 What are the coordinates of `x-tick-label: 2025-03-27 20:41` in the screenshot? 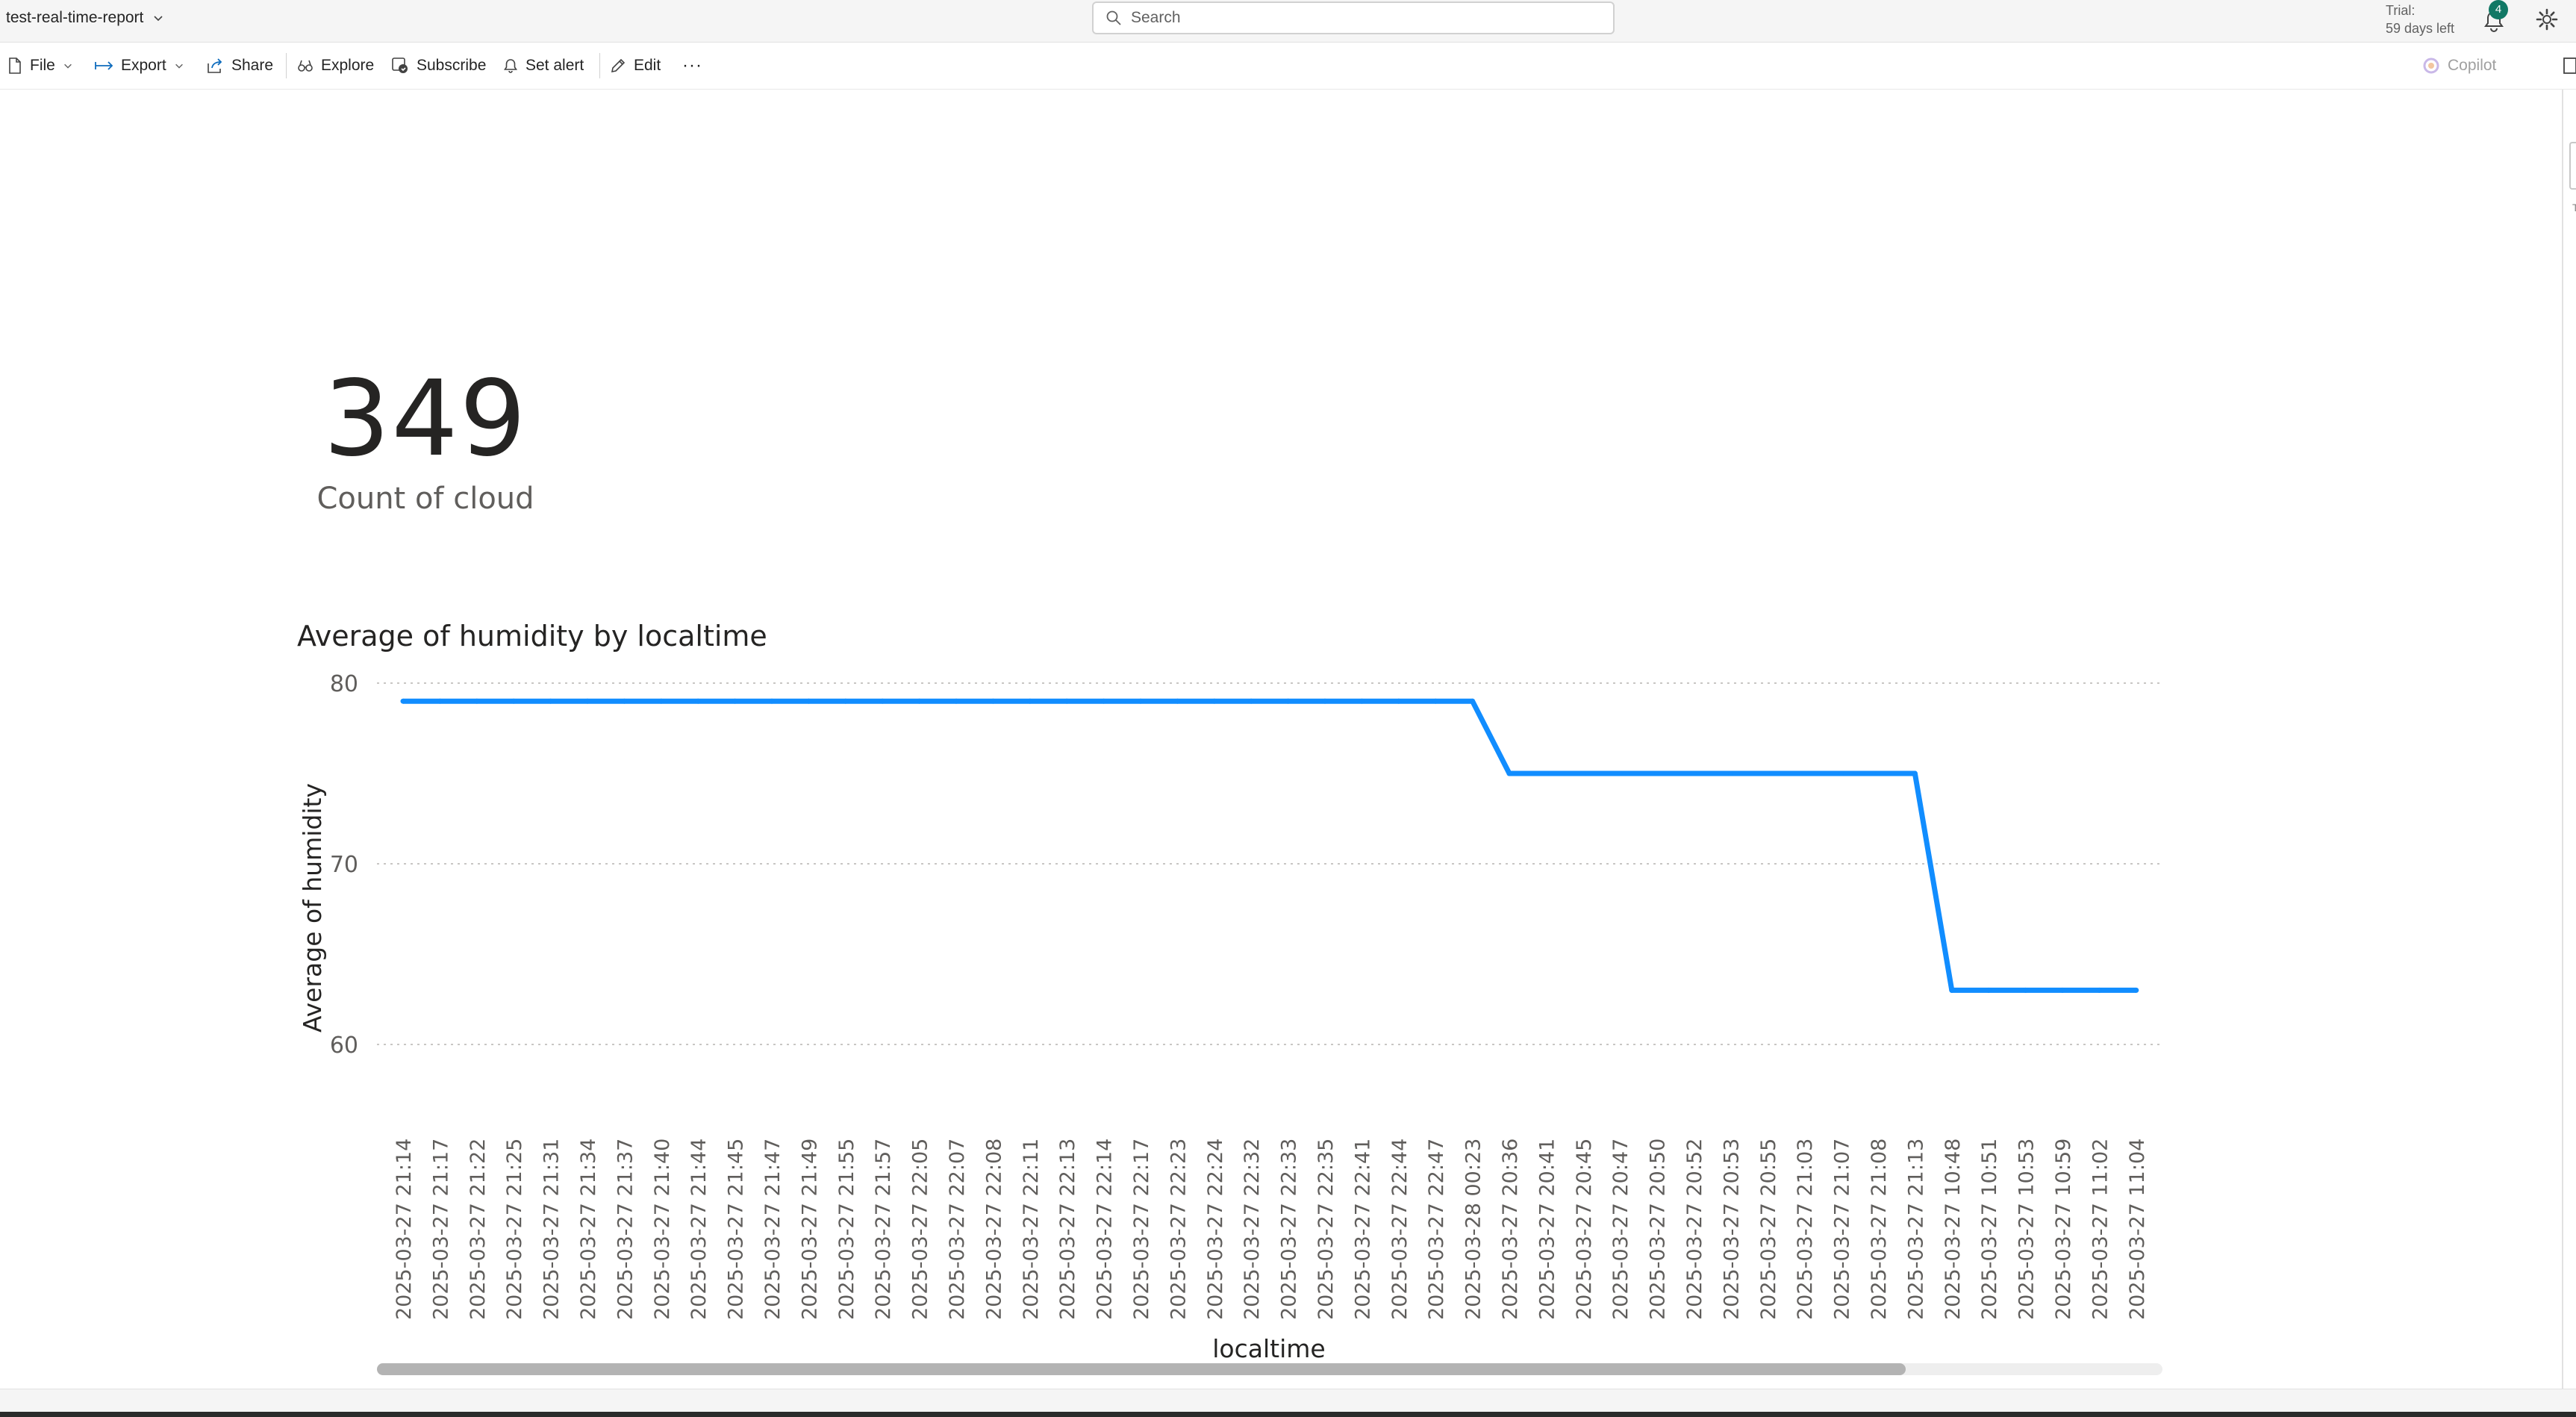 It's located at (1547, 1229).